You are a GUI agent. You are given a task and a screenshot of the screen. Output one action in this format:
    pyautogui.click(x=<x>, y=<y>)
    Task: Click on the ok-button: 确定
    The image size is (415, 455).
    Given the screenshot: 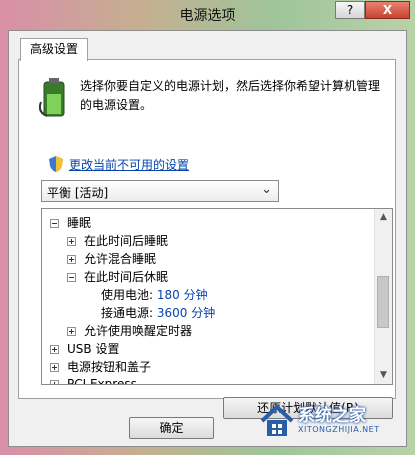 What is the action you would take?
    pyautogui.click(x=171, y=428)
    